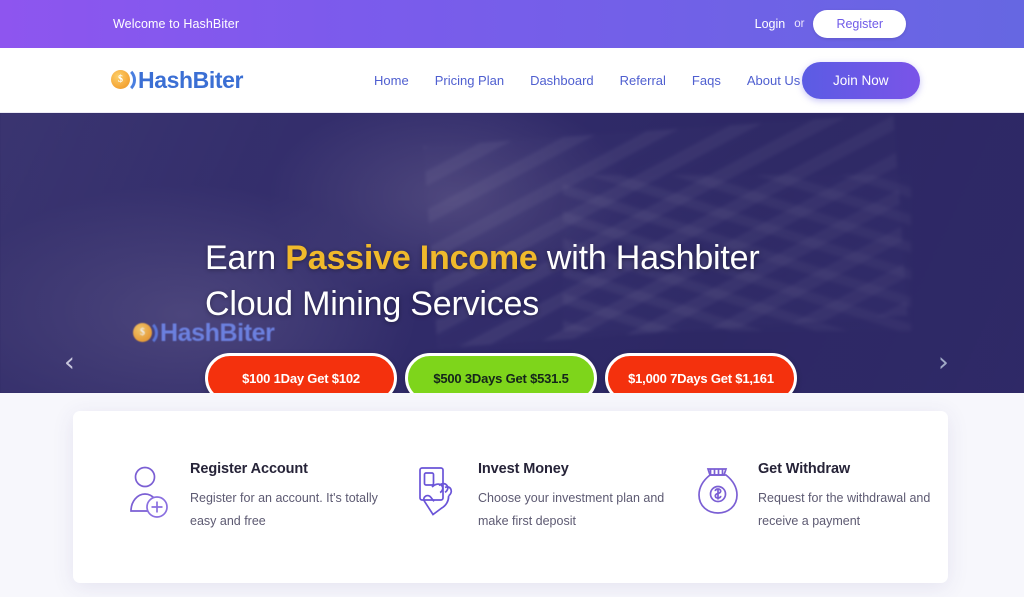  I want to click on money-bag-icon, so click(718, 492).